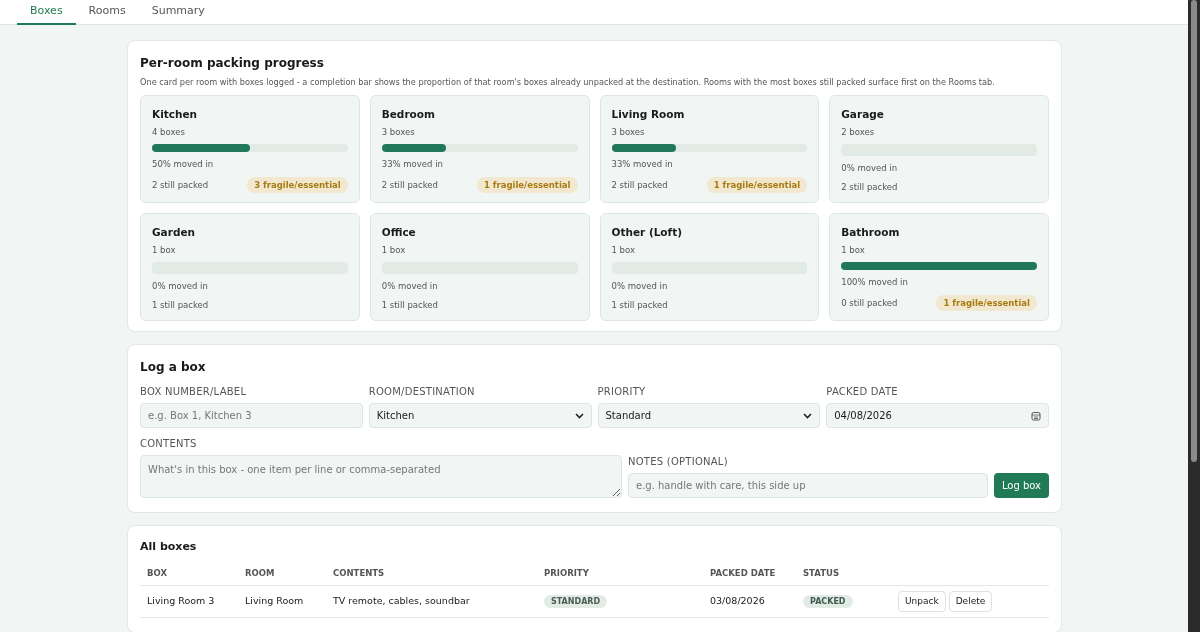 The height and width of the screenshot is (632, 1200). What do you see at coordinates (743, 573) in the screenshot?
I see `column-header: PACKED DATE` at bounding box center [743, 573].